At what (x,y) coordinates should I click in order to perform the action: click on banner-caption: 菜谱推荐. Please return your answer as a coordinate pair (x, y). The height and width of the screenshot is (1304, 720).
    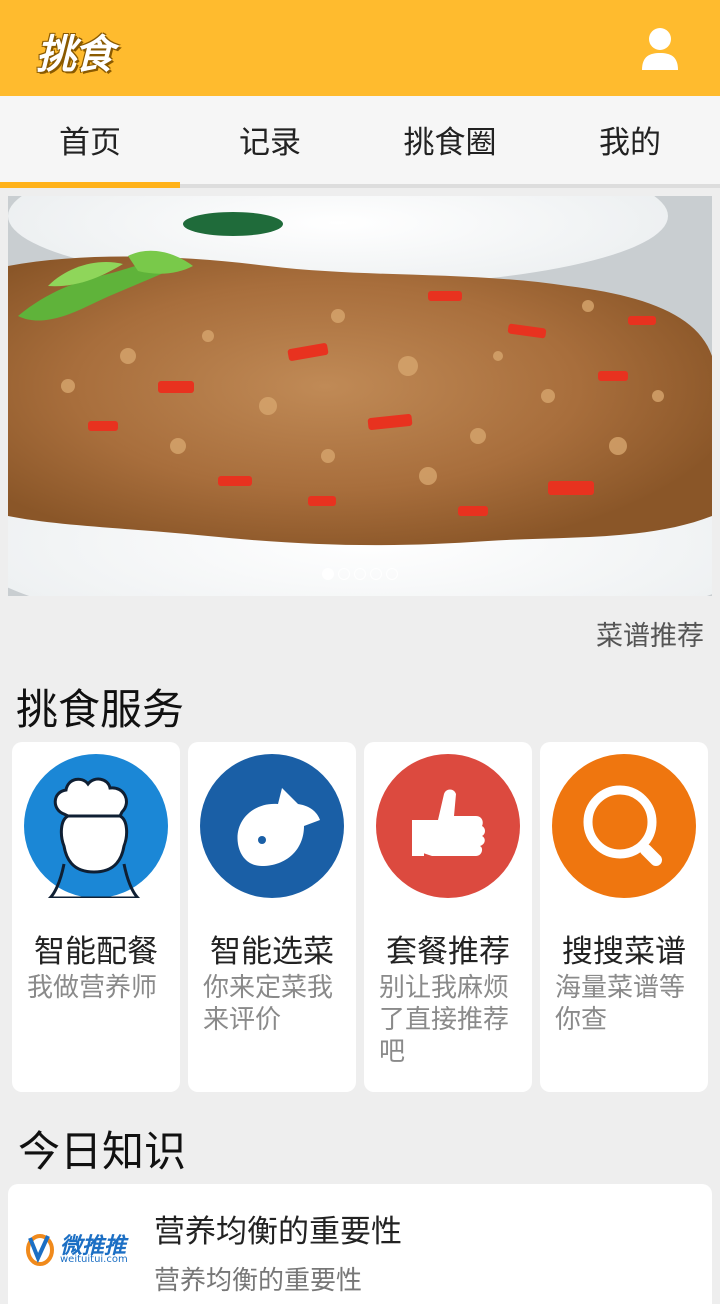
    Looking at the image, I should click on (650, 636).